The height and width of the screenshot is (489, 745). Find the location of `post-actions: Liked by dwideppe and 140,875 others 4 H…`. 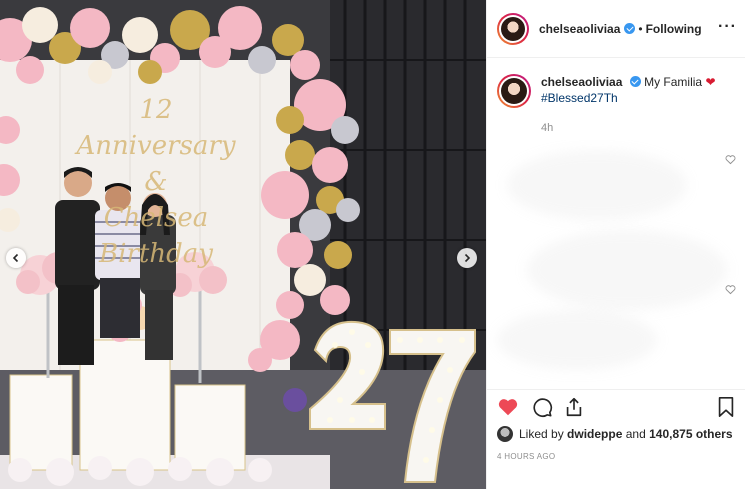

post-actions: Liked by dwideppe and 140,875 others 4 H… is located at coordinates (616, 439).